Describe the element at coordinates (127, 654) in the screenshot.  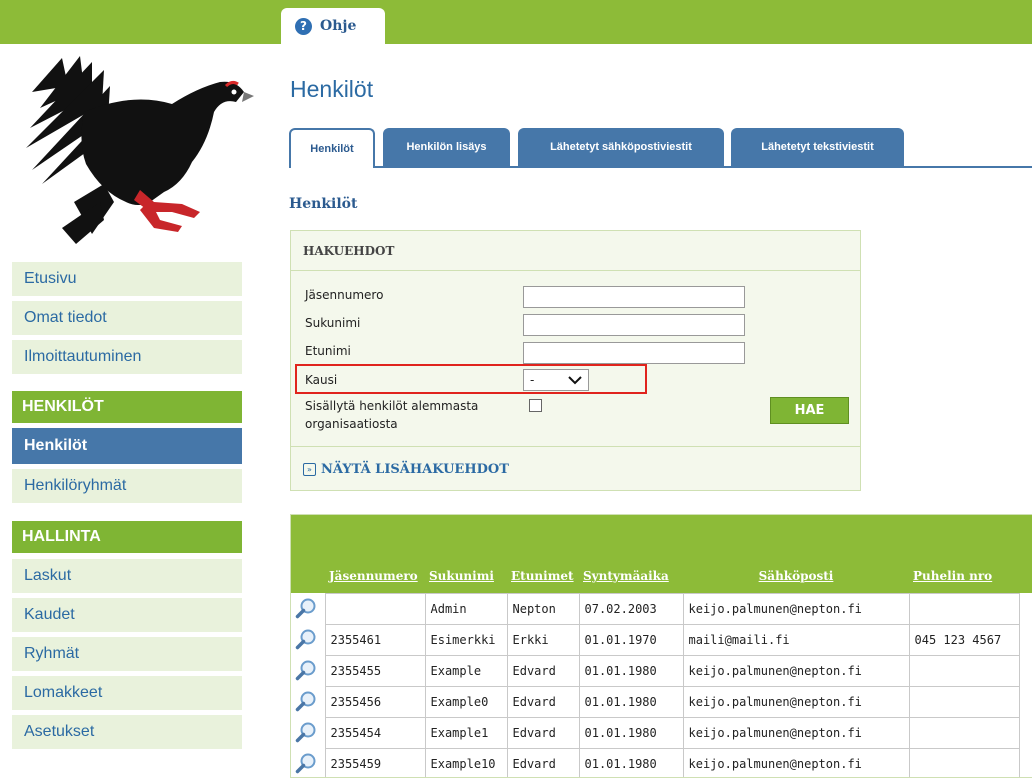
I see `sidebar-item-ryhmat: Ryhmät` at that location.